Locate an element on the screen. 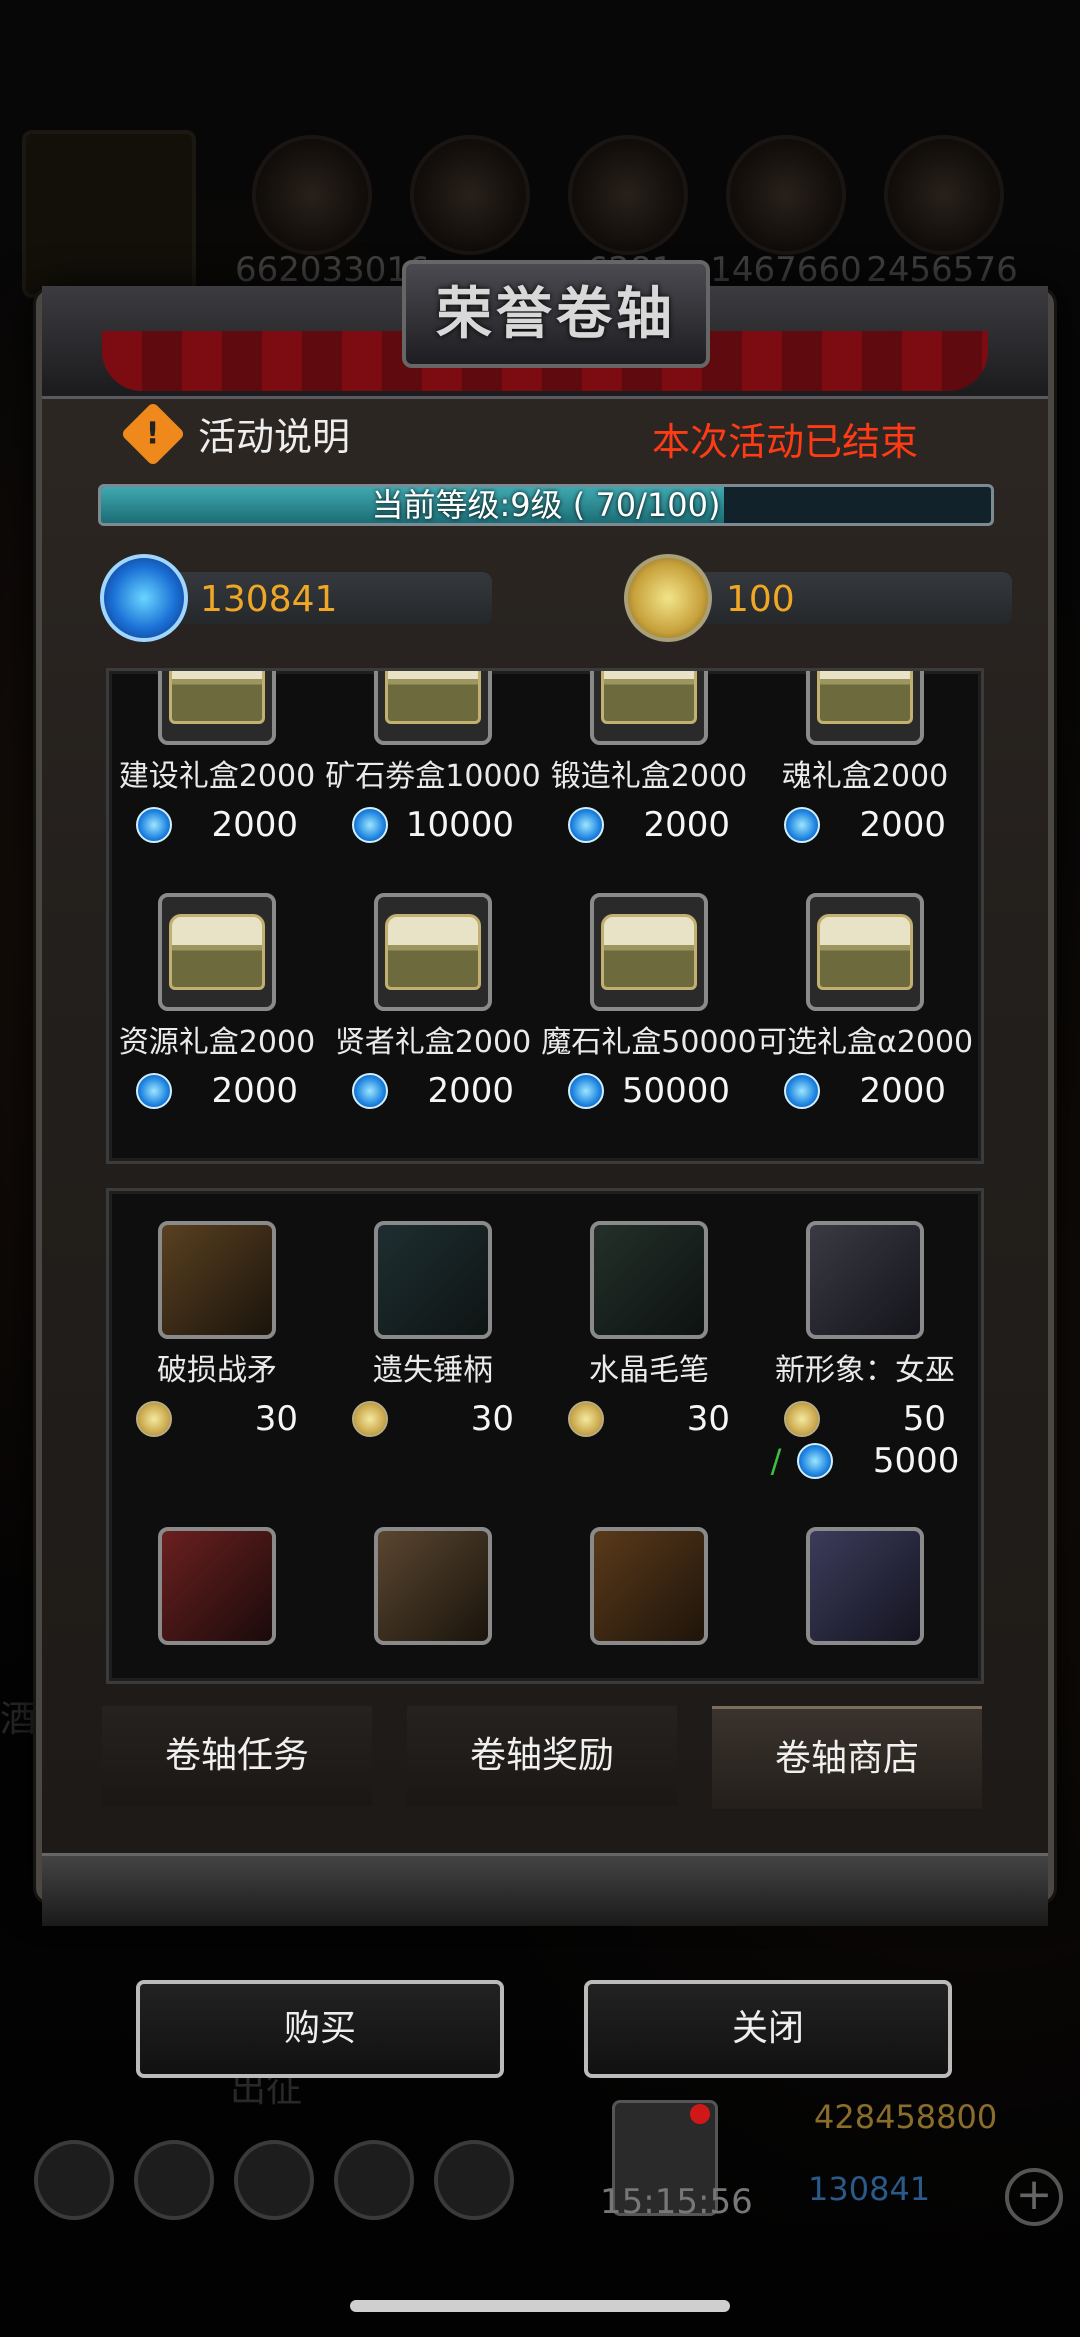 This screenshot has width=1080, height=2337. spear-icon is located at coordinates (217, 1280).